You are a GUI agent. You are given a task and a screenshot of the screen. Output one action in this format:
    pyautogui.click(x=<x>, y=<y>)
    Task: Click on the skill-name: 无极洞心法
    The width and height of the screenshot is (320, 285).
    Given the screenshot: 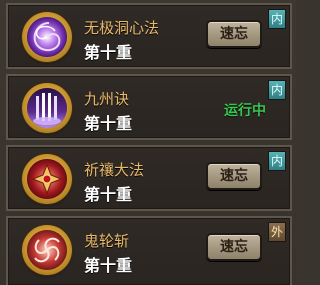 What is the action you would take?
    pyautogui.click(x=122, y=28)
    